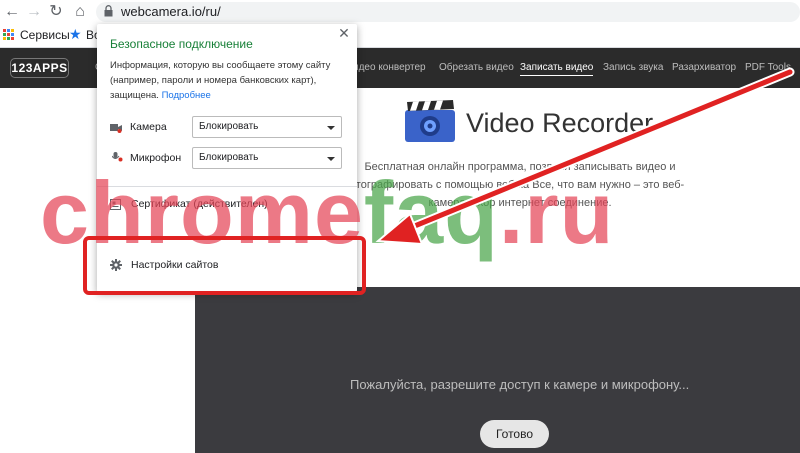 The image size is (800, 453). I want to click on lock-icon, so click(108, 11).